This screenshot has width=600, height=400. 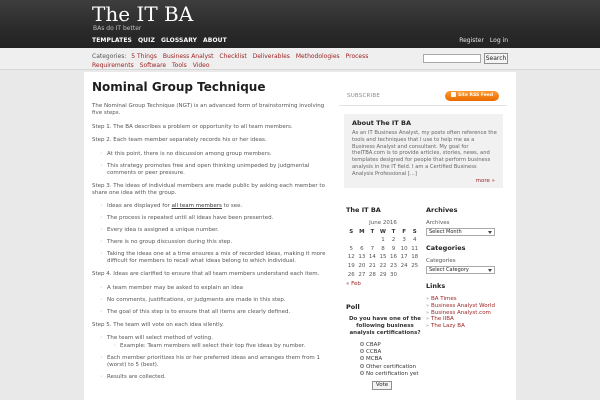 I want to click on poll-option: MCBA, so click(x=392, y=359).